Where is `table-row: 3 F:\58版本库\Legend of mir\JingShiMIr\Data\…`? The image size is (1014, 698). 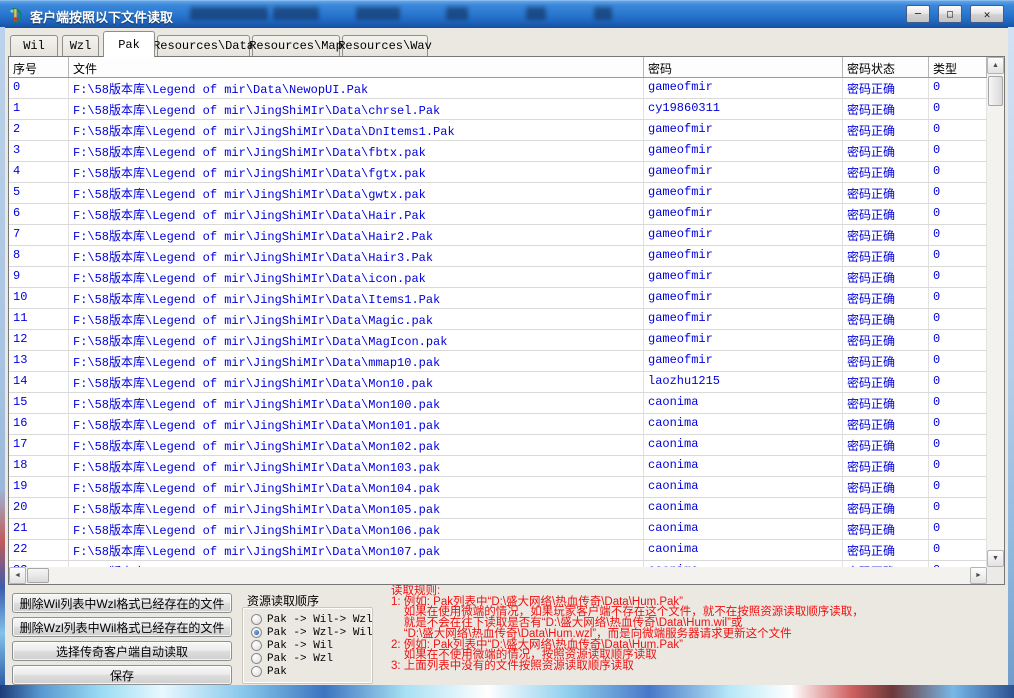 table-row: 3 F:\58版本库\Legend of mir\JingShiMIr\Data\… is located at coordinates (498, 151).